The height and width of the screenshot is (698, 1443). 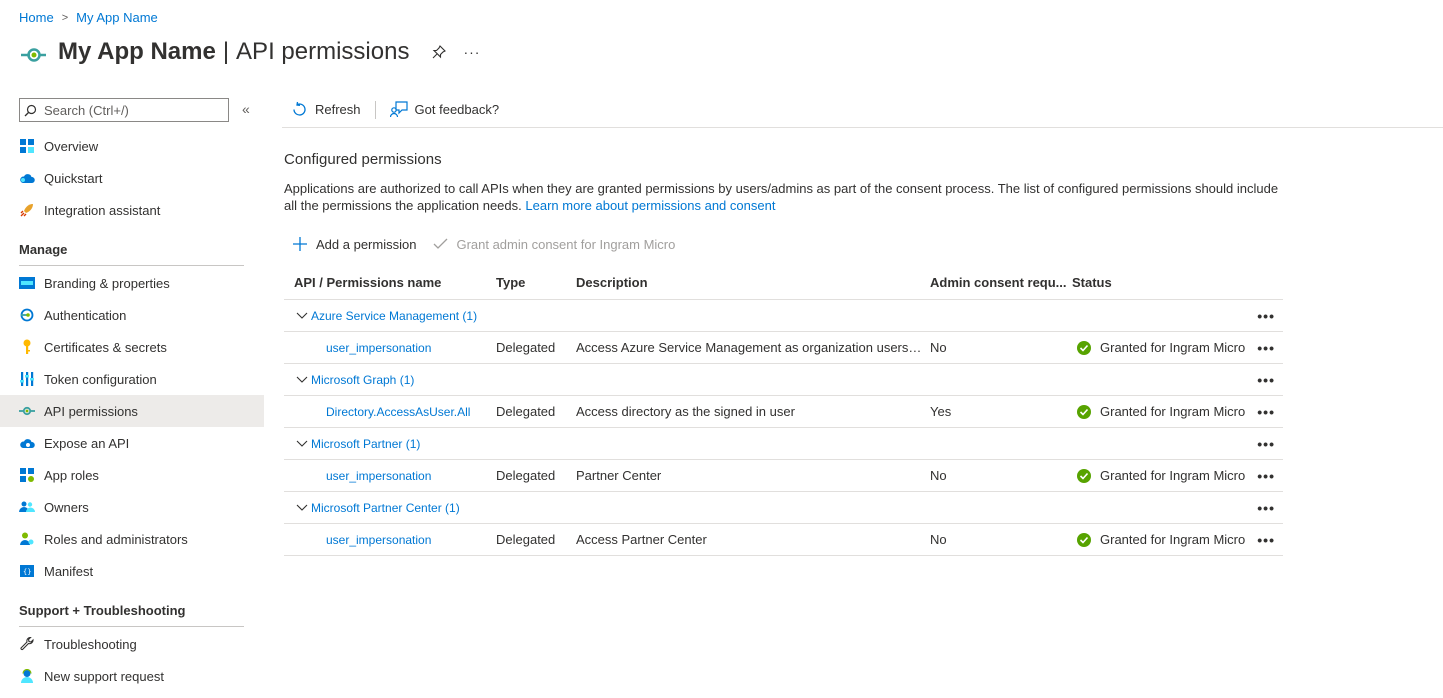 I want to click on status-cell: Granted for Ingram Micro, so click(x=1177, y=411).